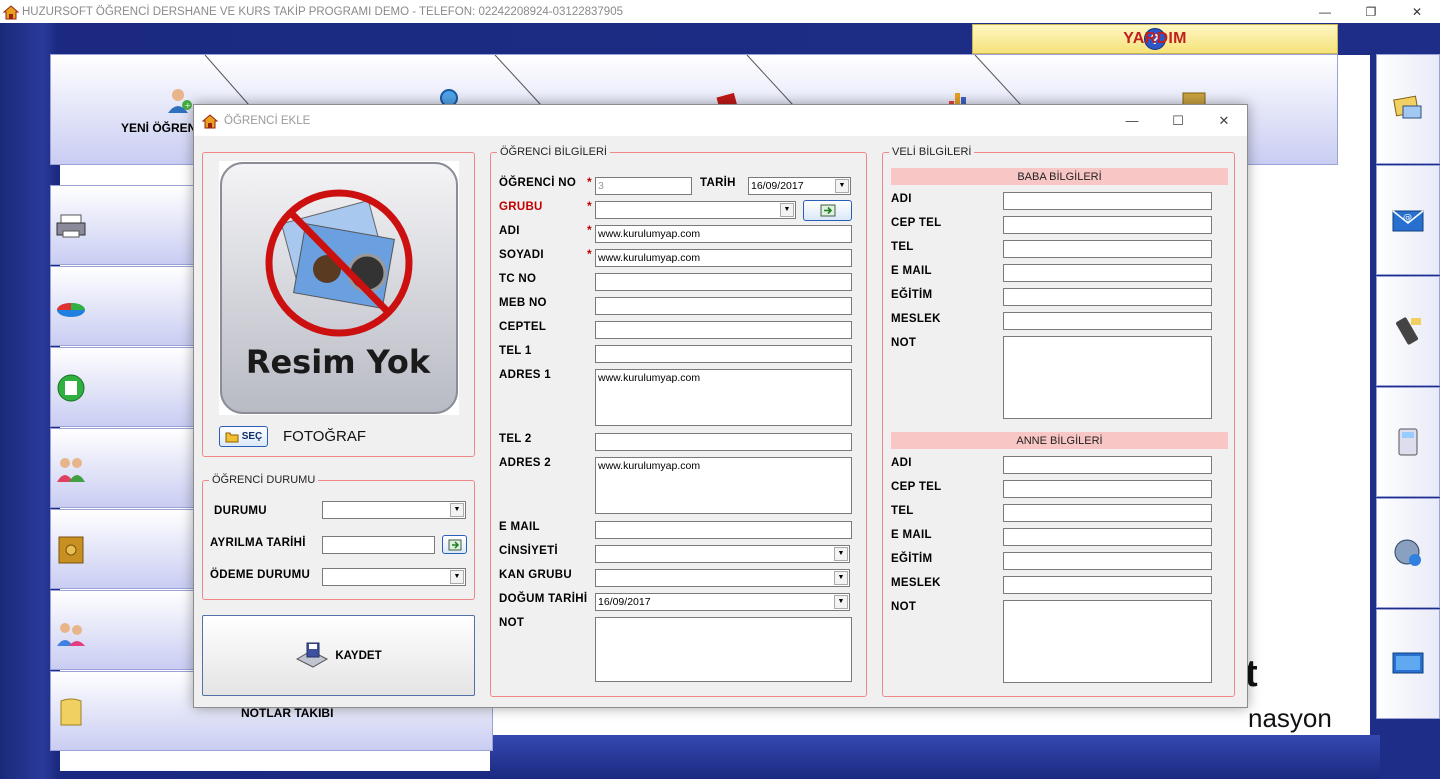  I want to click on right-menu-email: @, so click(1408, 220).